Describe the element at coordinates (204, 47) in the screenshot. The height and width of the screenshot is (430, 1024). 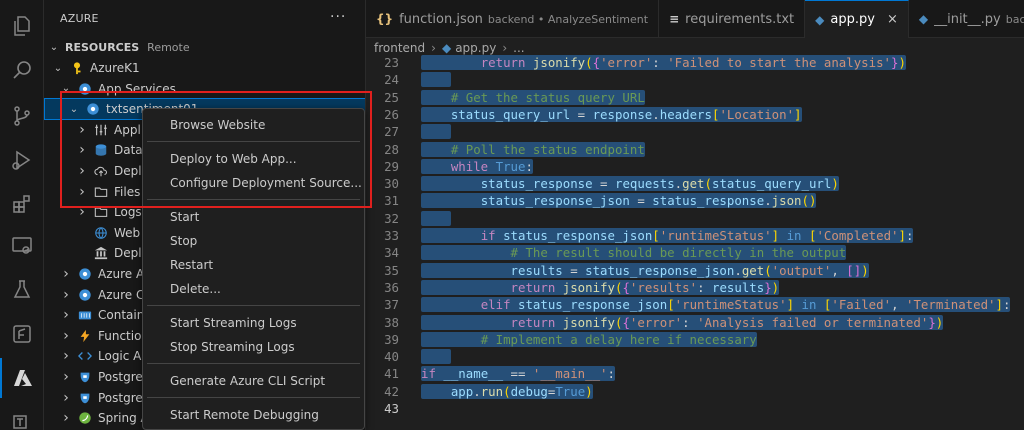
I see `resources-section-header: ⌄ RESOURCES Remote` at that location.